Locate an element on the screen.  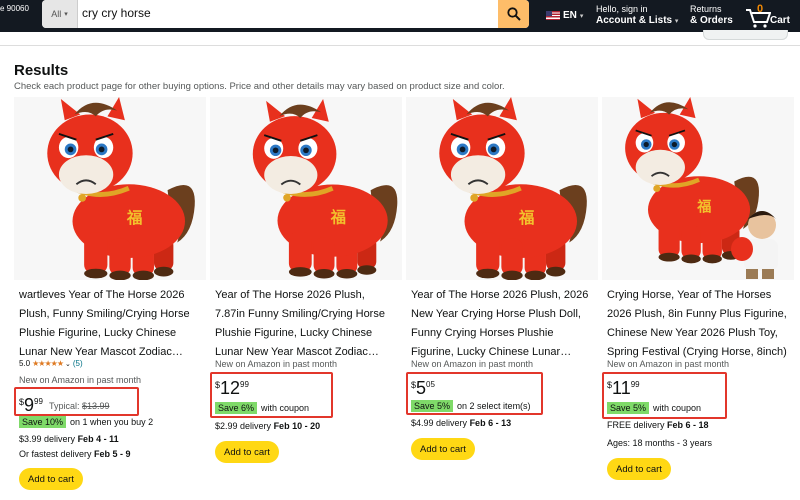
fastest-delivery-info: Or fastest delivery Feb 5 - 9 is located at coordinates (75, 454).